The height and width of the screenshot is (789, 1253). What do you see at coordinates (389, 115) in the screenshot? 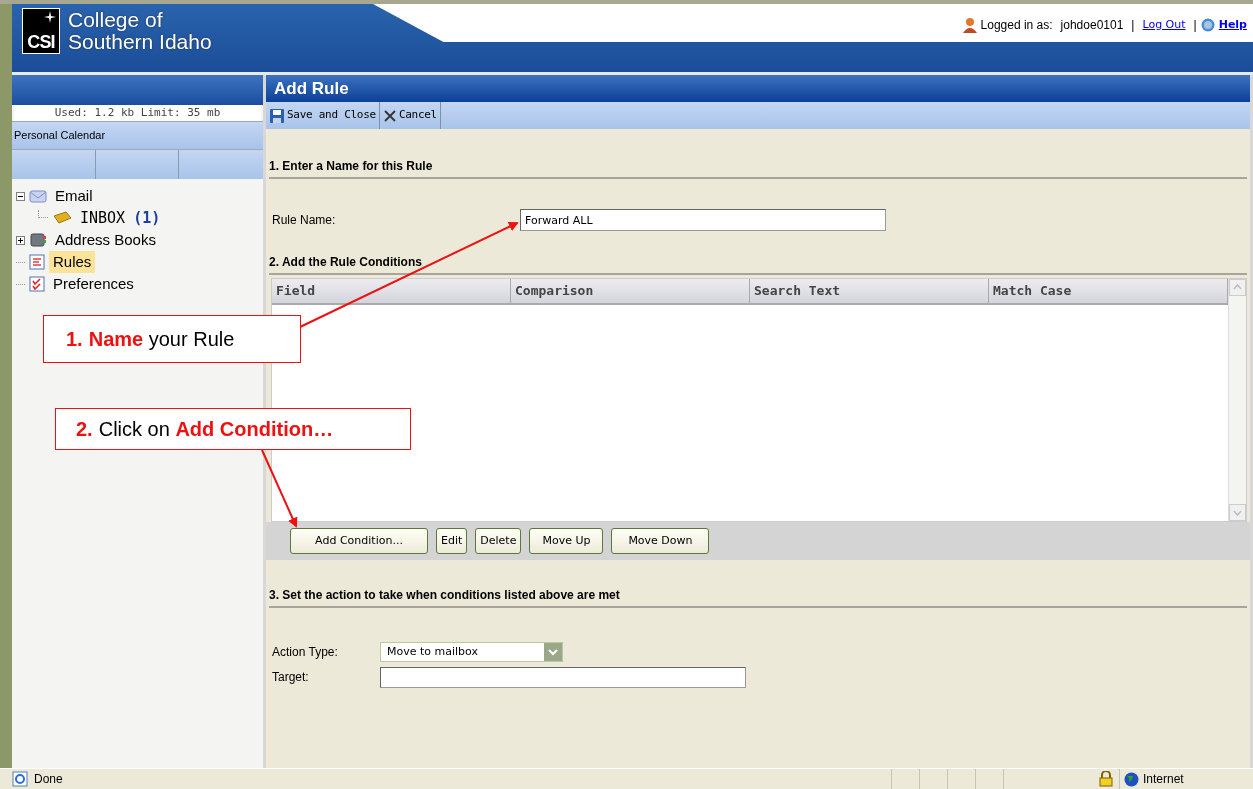
I see `close-icon` at bounding box center [389, 115].